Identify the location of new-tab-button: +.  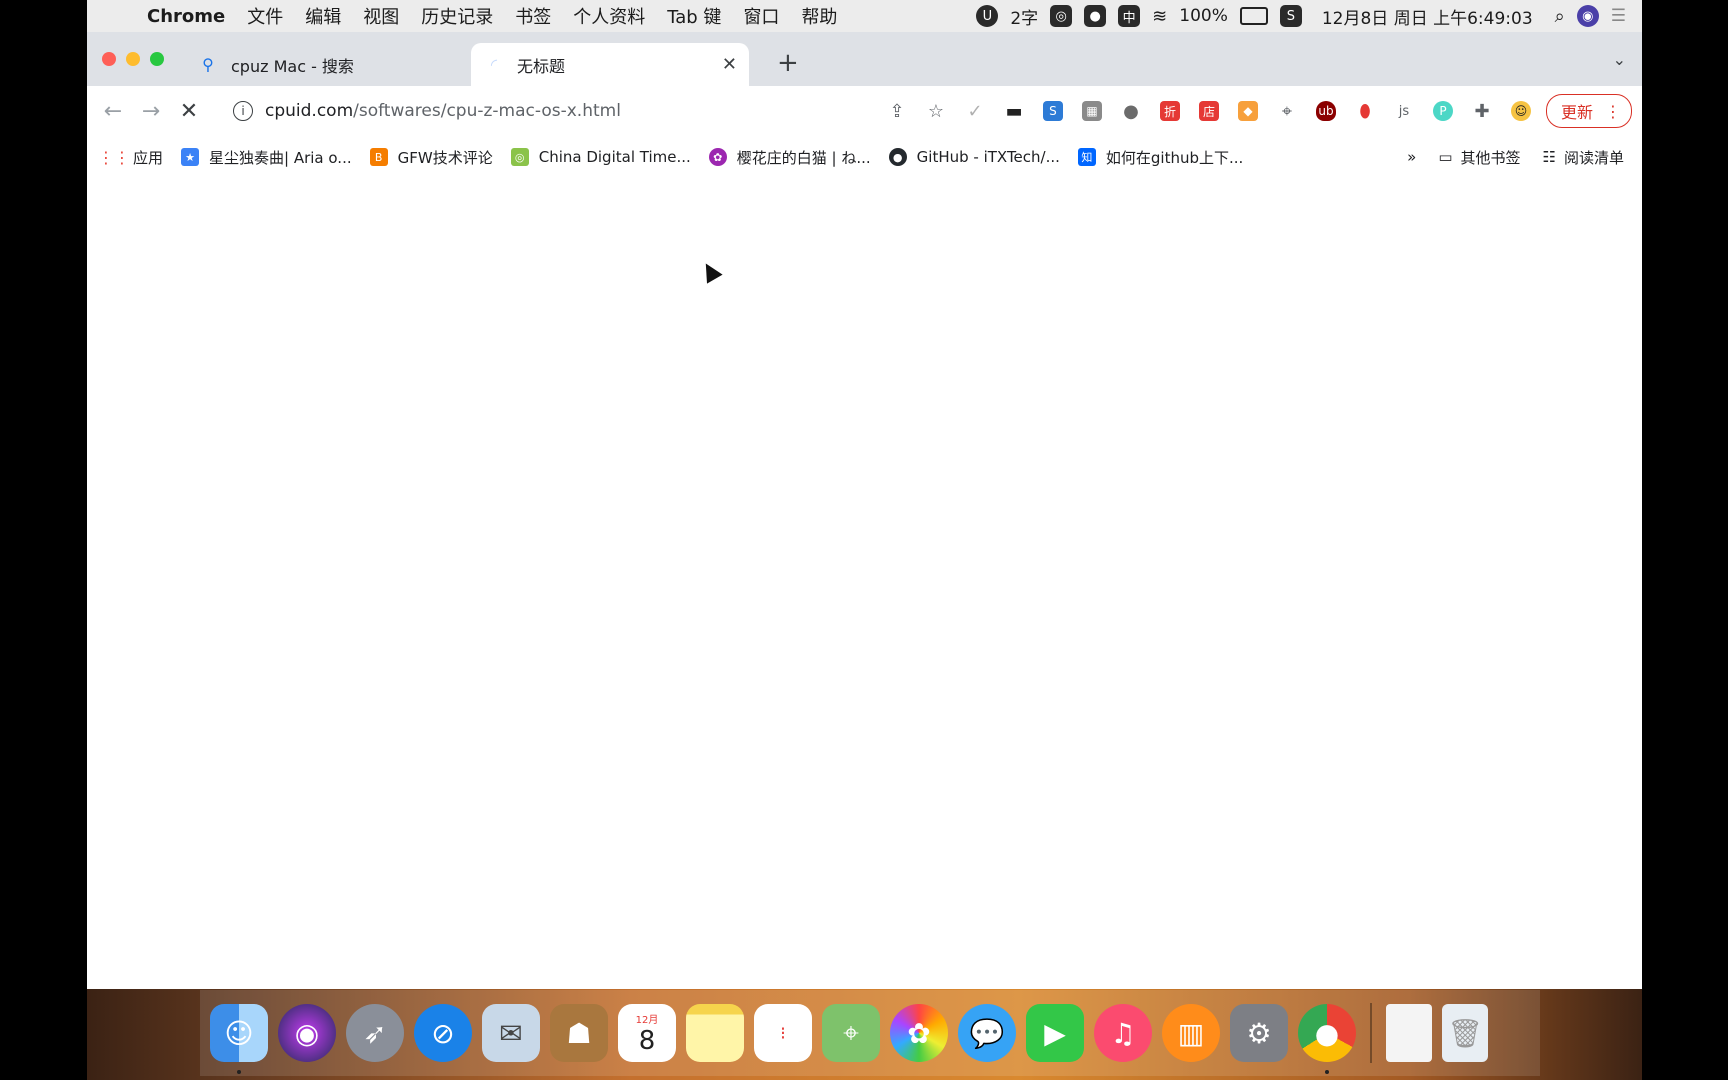
(788, 63).